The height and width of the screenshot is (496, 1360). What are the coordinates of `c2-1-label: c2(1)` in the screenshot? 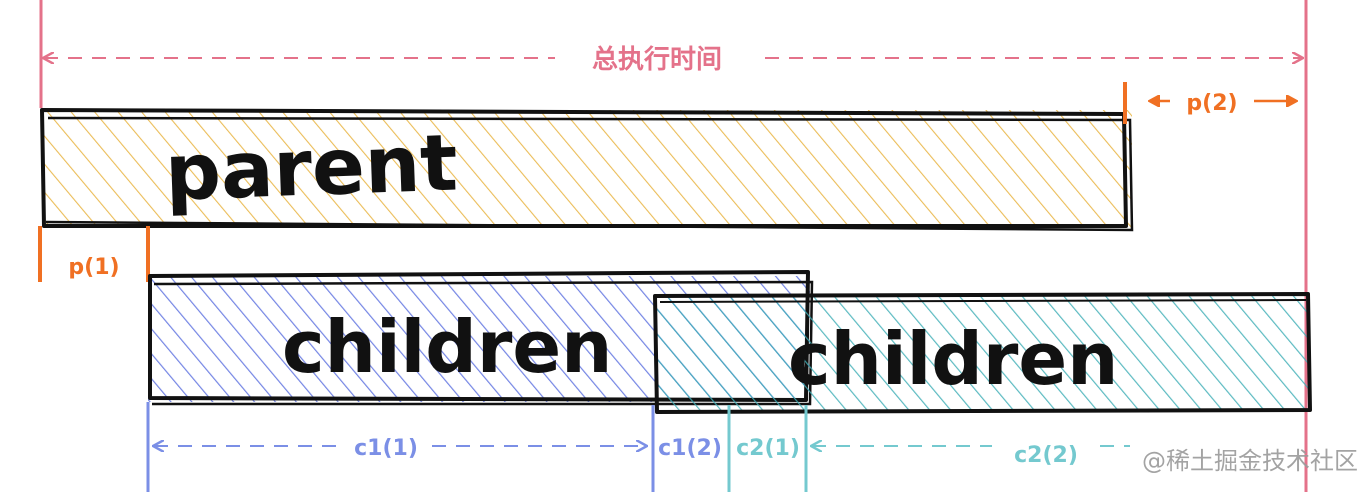 It's located at (768, 448).